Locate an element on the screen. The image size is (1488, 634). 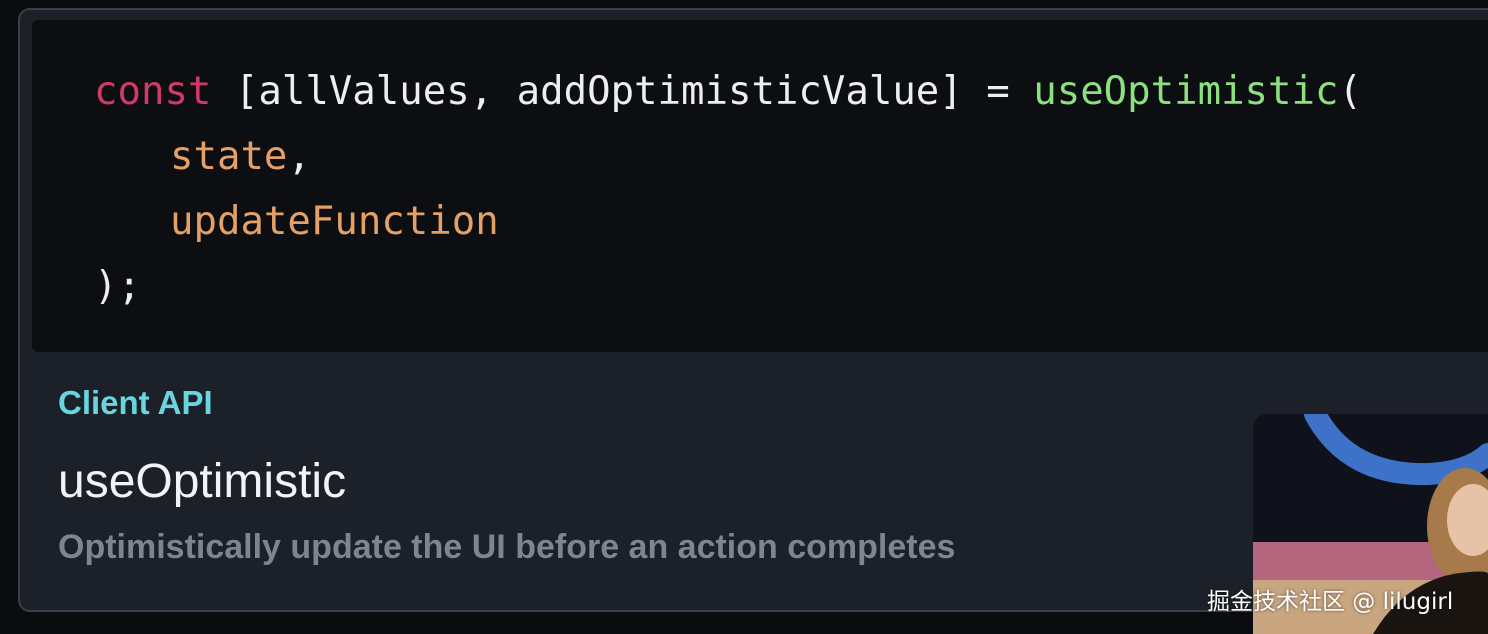
code-line-2: state, is located at coordinates (240, 157).